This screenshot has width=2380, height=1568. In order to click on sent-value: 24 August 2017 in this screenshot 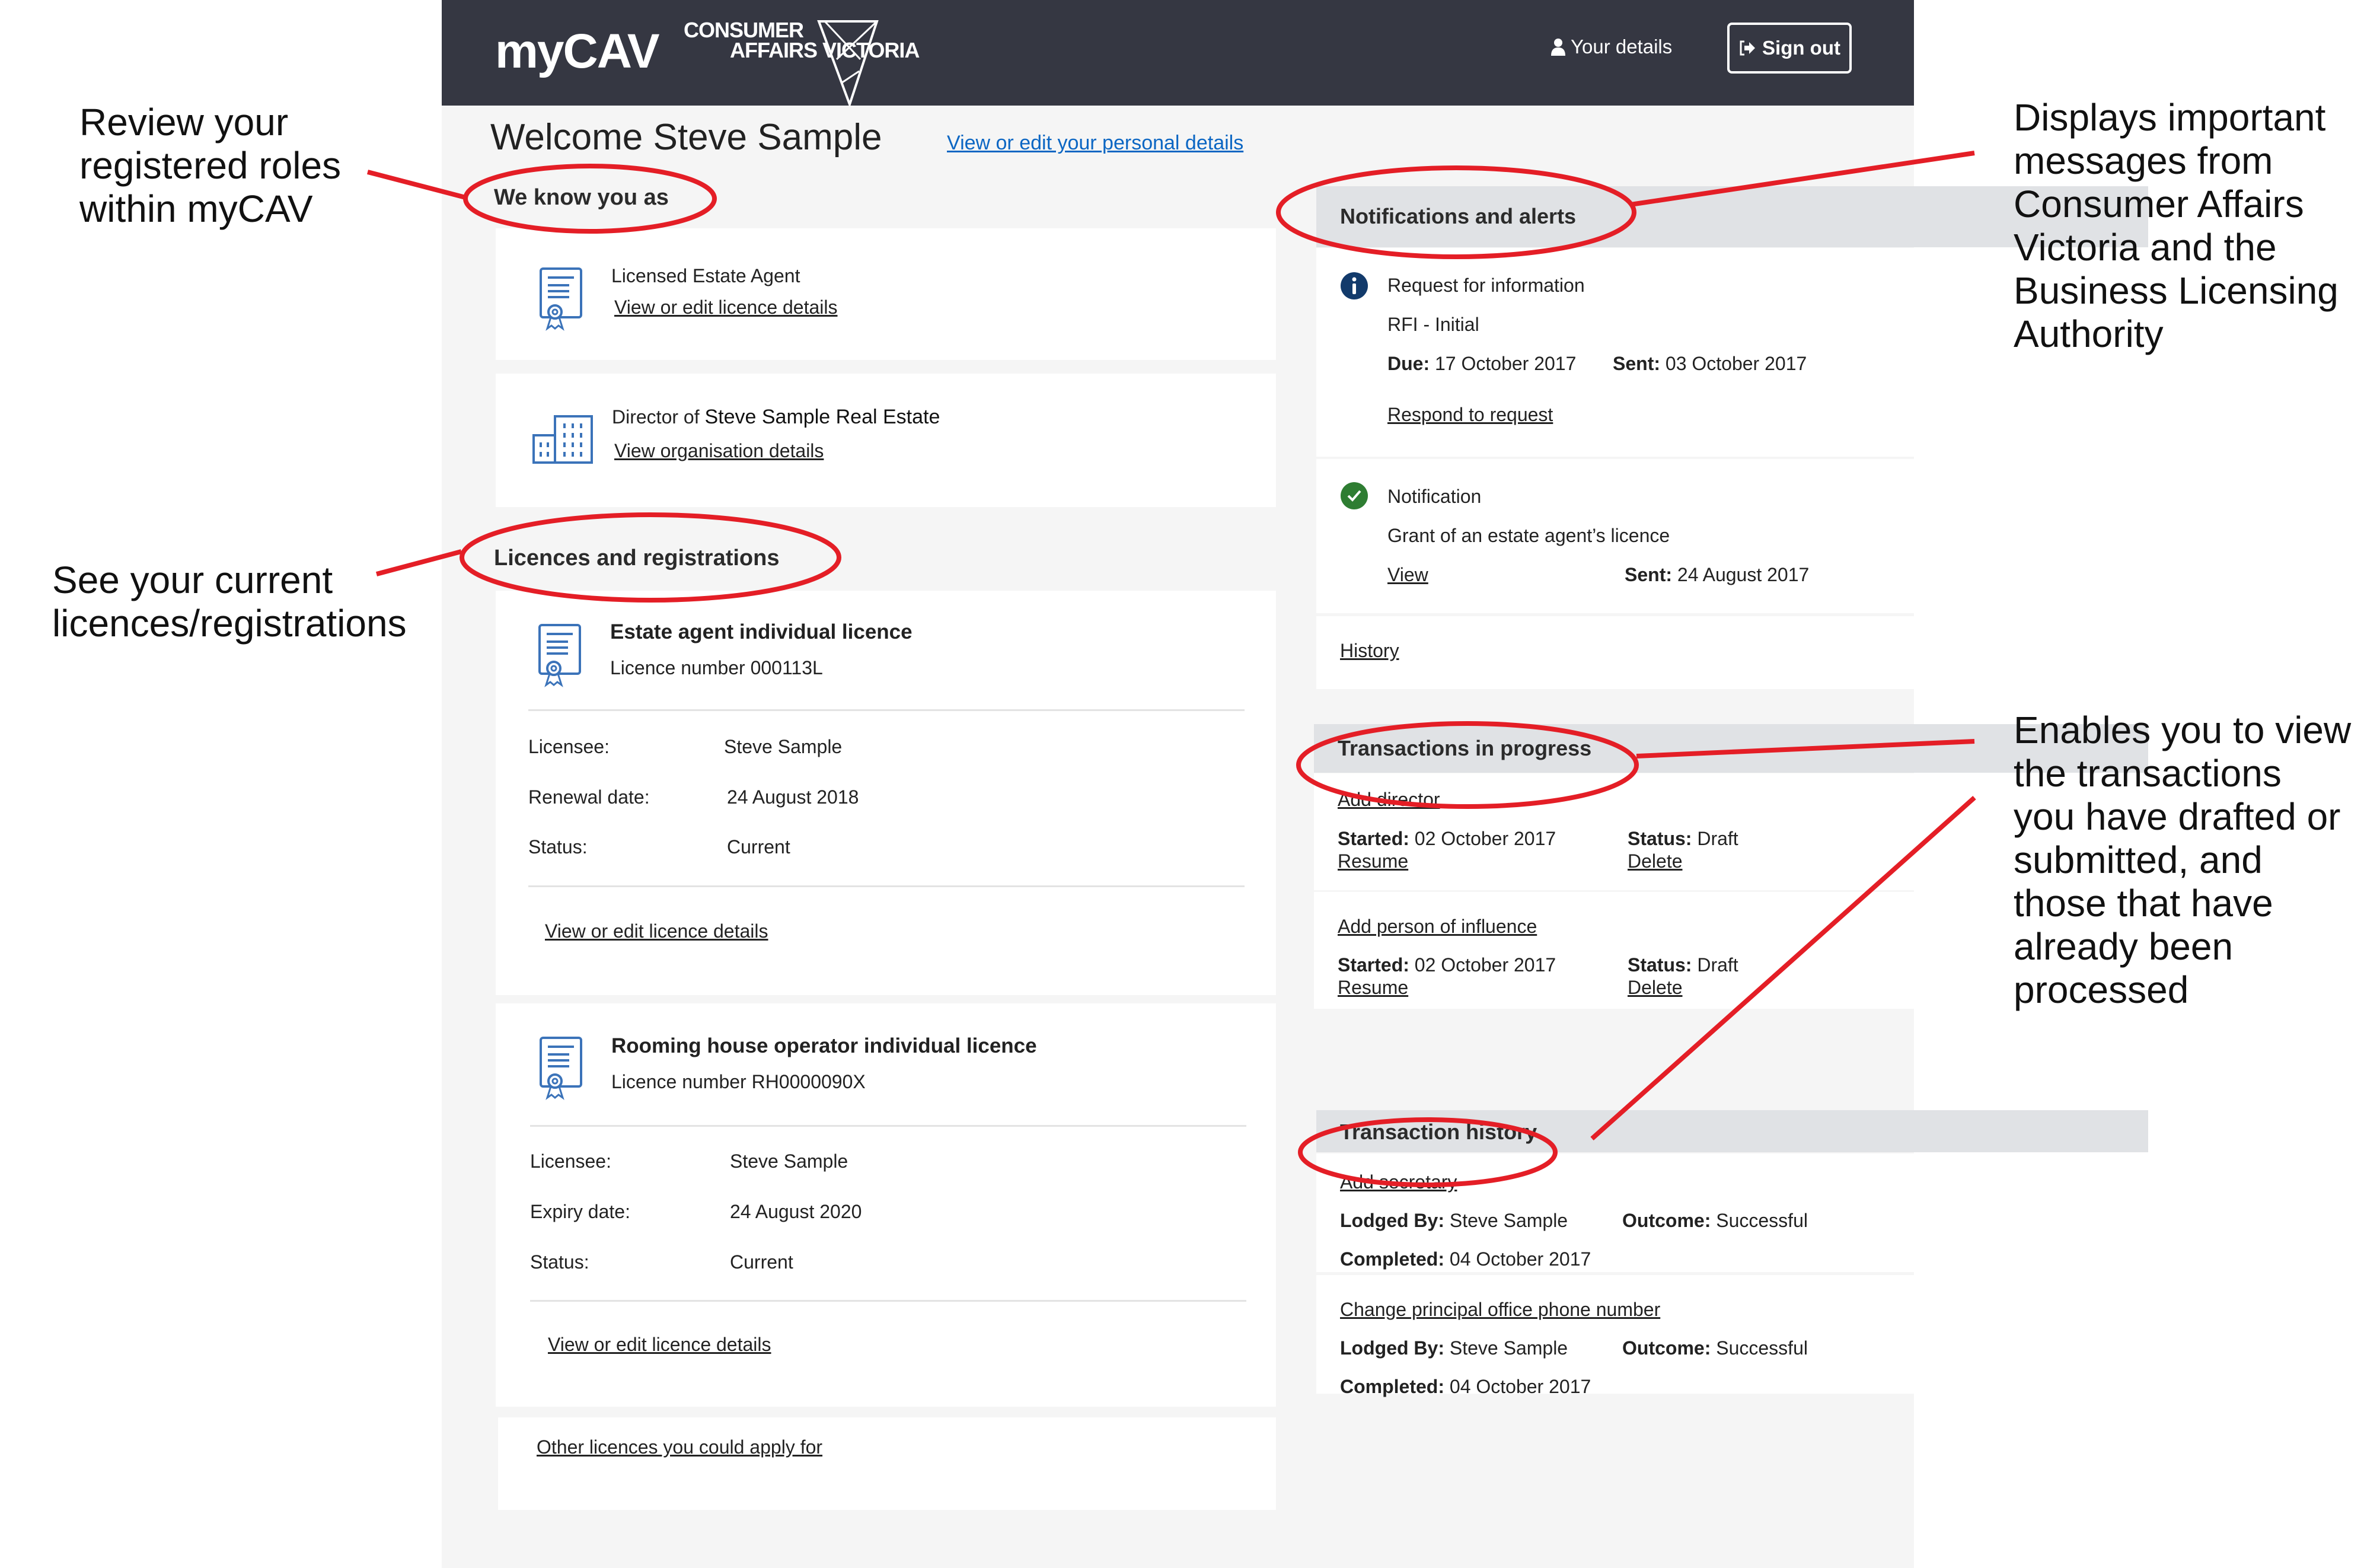, I will do `click(1743, 575)`.